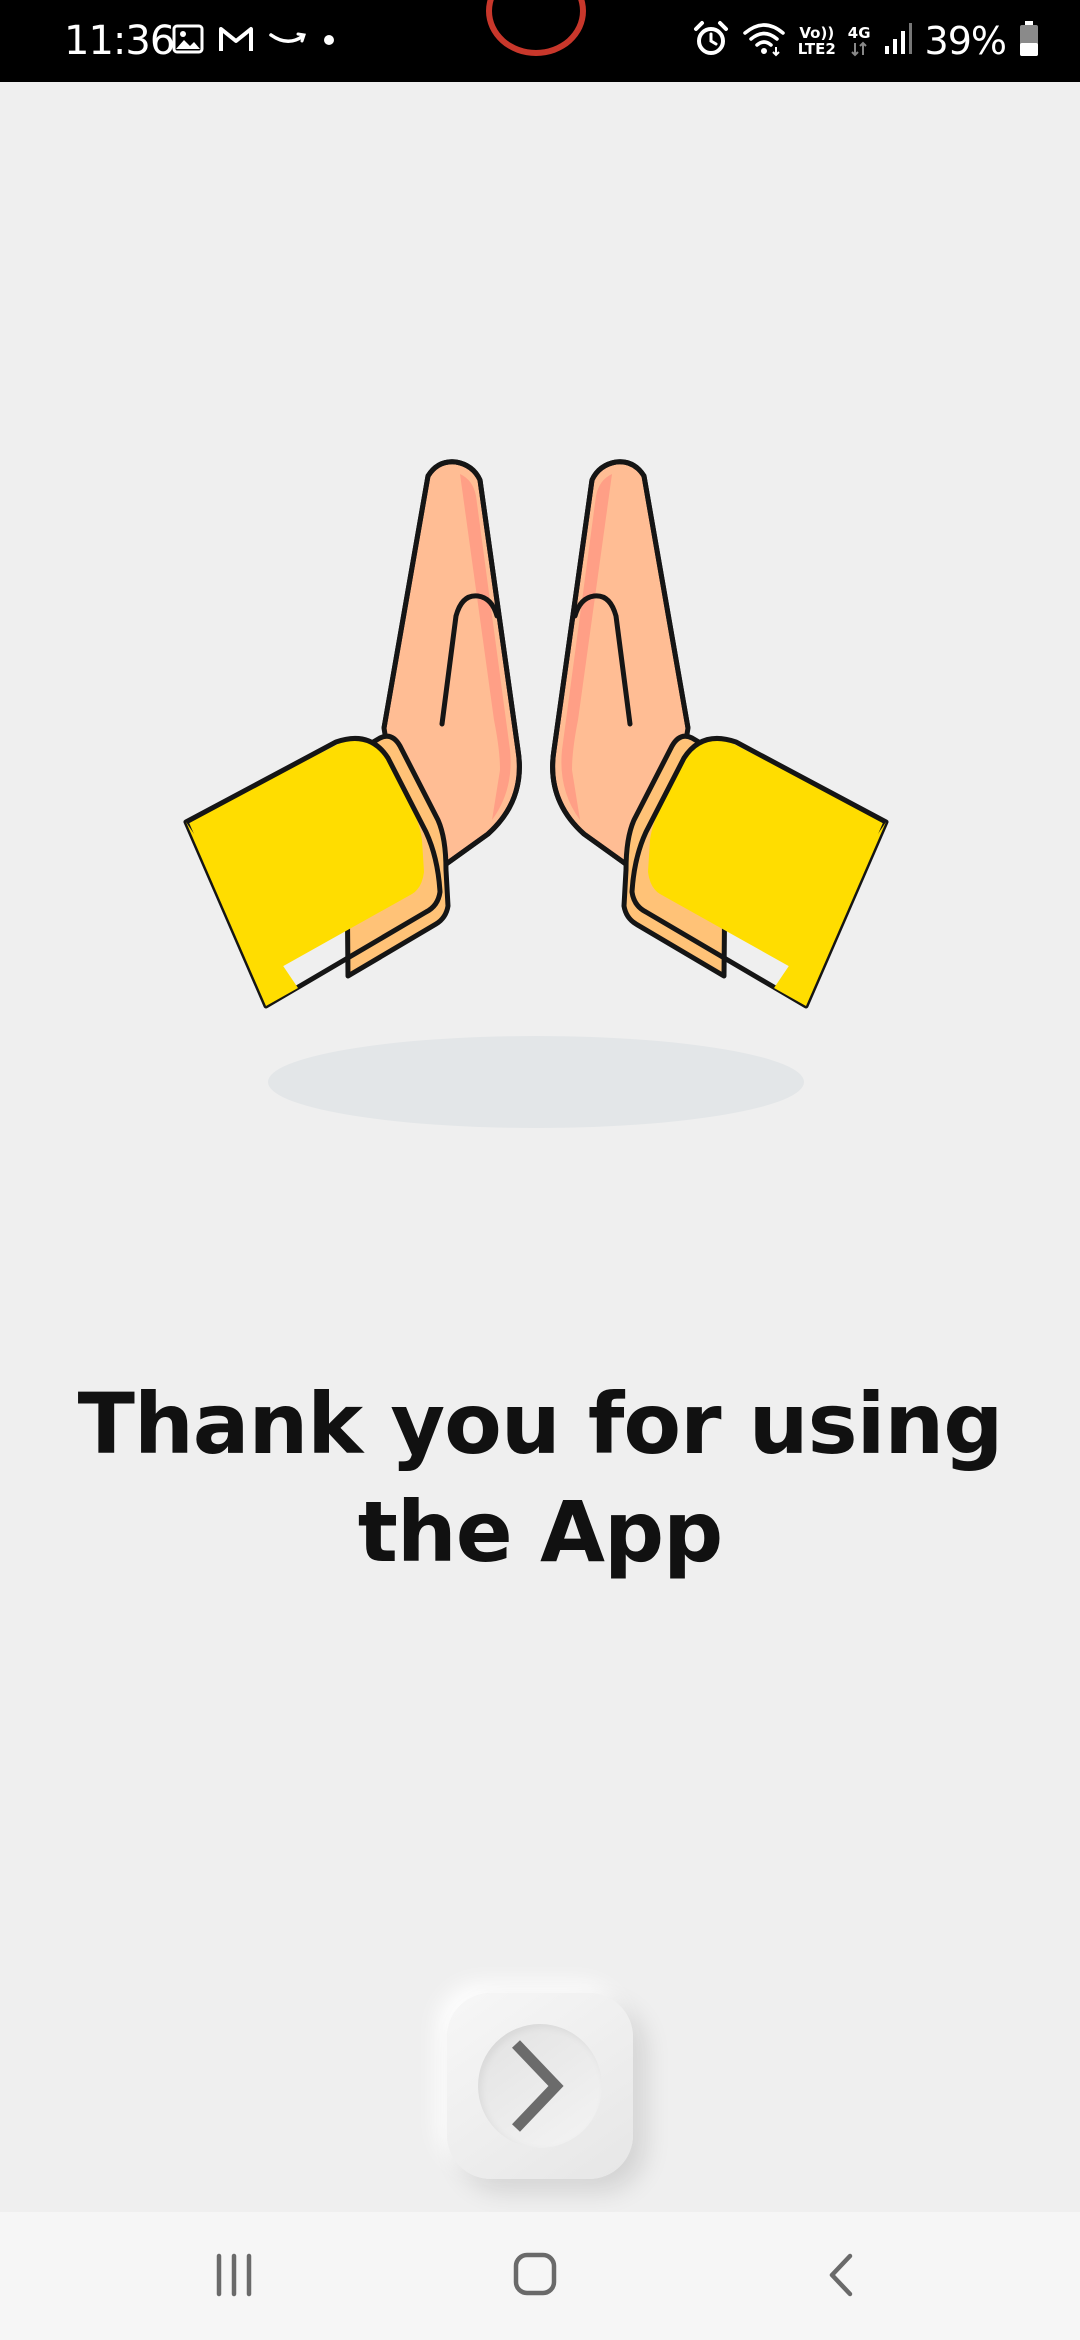 This screenshot has height=2340, width=1080. I want to click on recent-apps-icon, so click(234, 2275).